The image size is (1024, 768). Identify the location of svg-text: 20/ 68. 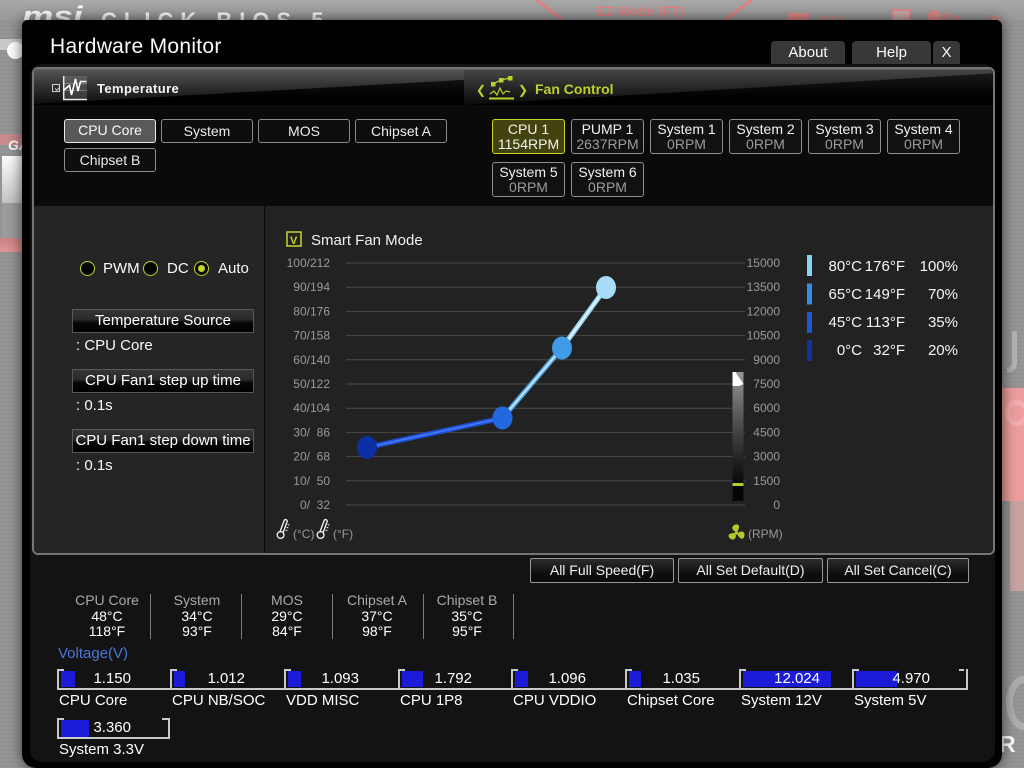
(311, 457).